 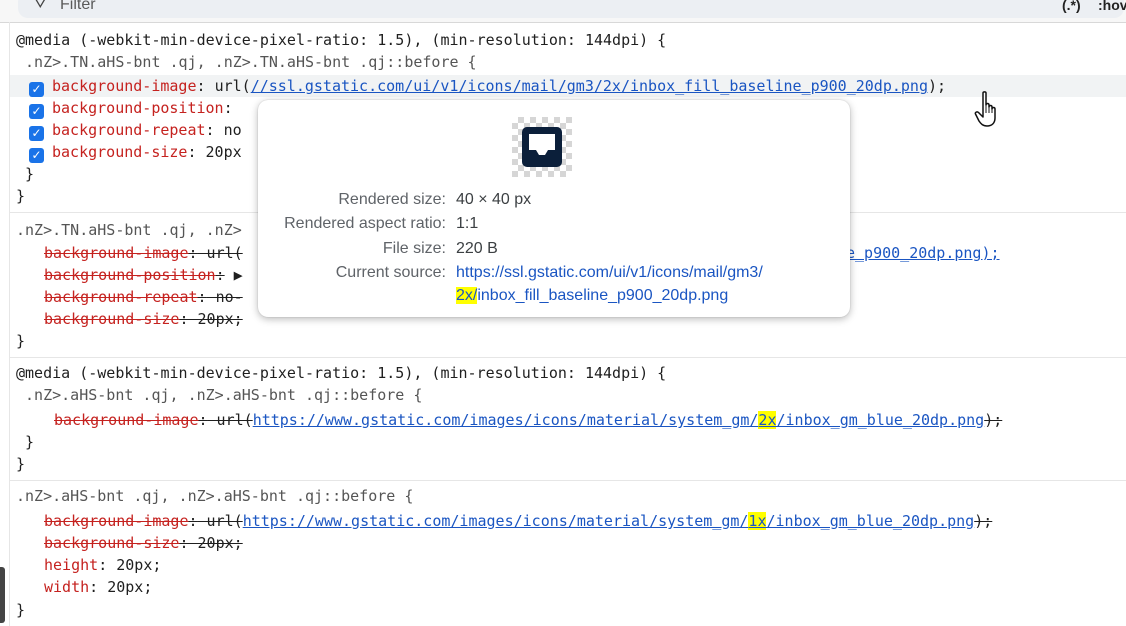 What do you see at coordinates (143, 253) in the screenshot?
I see `rule2-decl-image: background-image: url(` at bounding box center [143, 253].